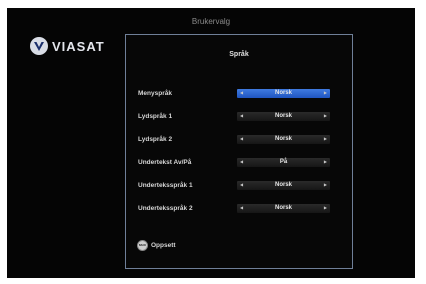 The height and width of the screenshot is (284, 426). I want to click on row-label: Lydspråk 1, so click(155, 116).